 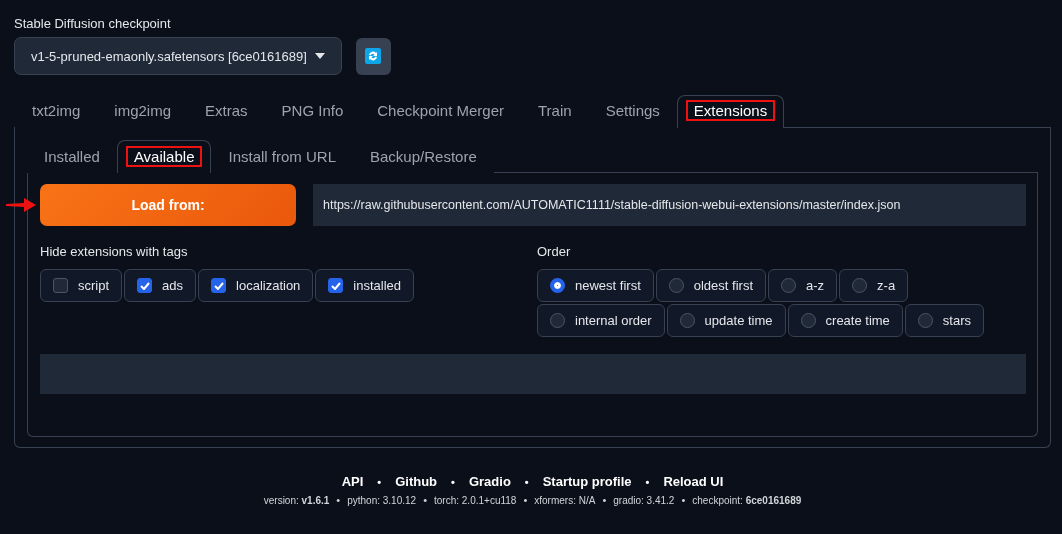 I want to click on field-label: Stable Diffusion checkpoint, so click(x=93, y=23).